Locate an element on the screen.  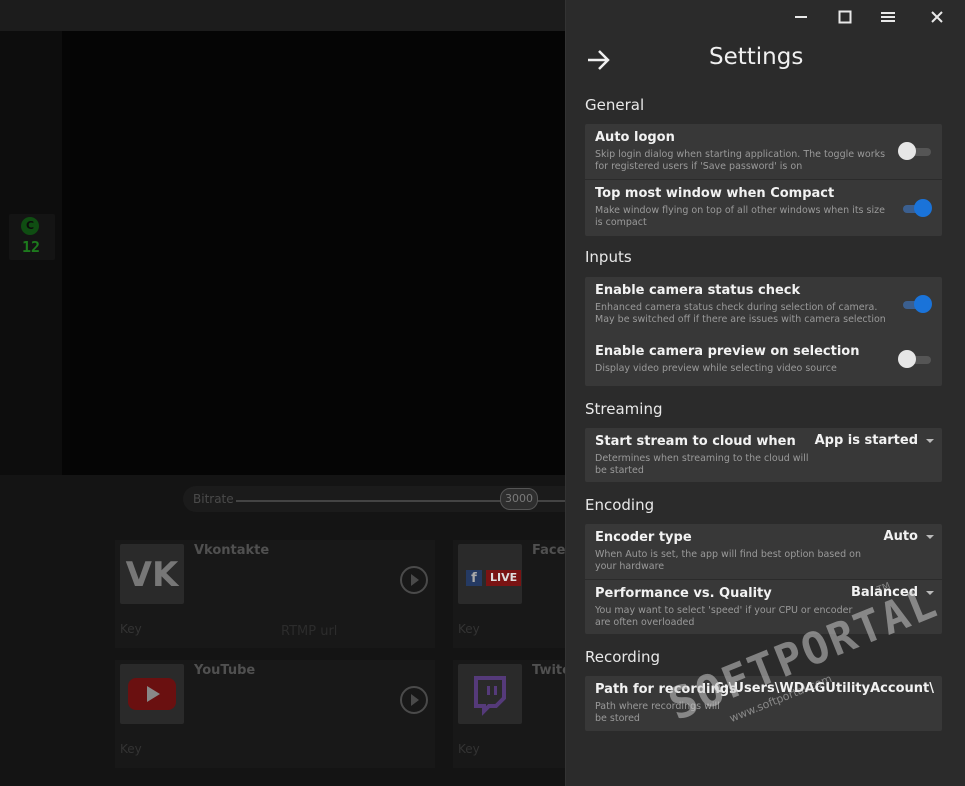
close-icon is located at coordinates (937, 17).